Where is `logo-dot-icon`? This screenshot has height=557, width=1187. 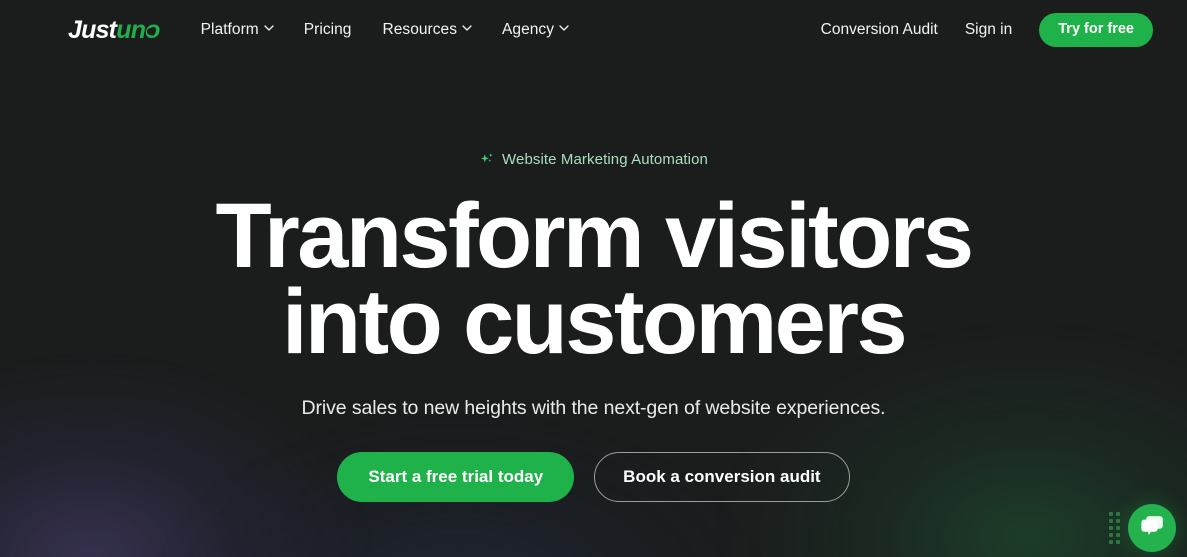
logo-dot-icon is located at coordinates (150, 31).